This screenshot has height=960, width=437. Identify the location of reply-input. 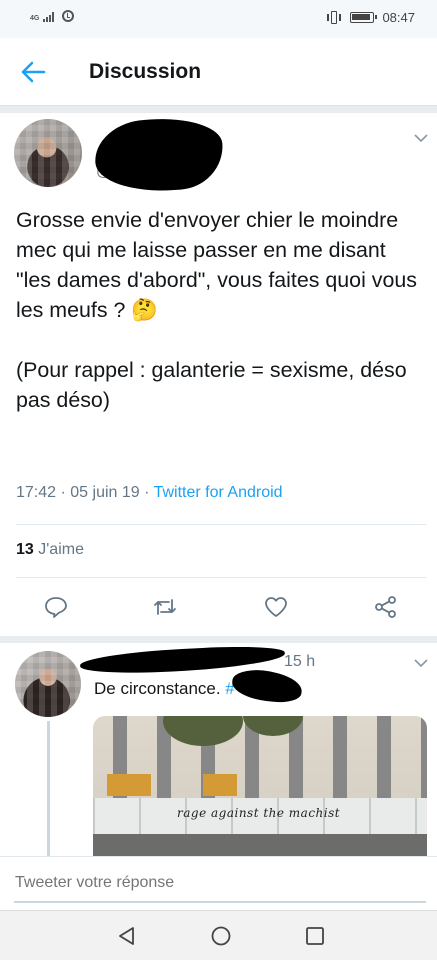
(118, 883).